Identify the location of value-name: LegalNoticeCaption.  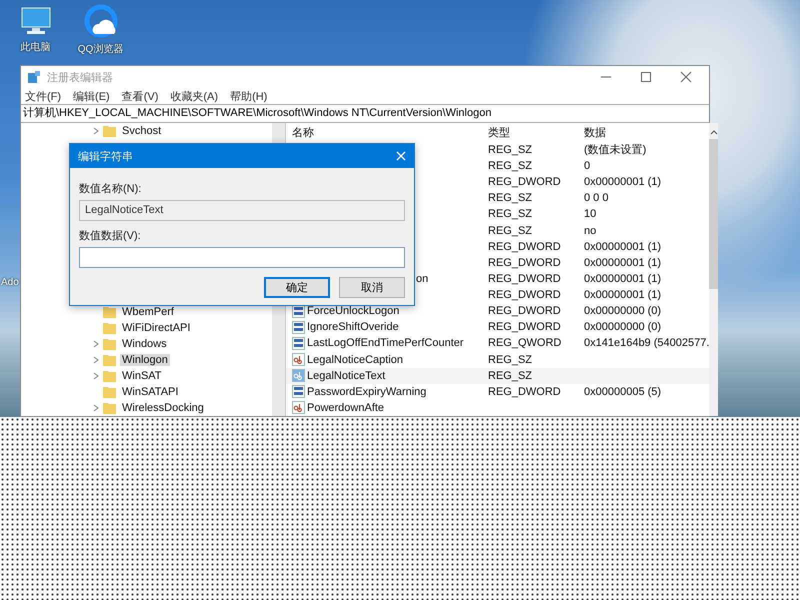
(355, 360).